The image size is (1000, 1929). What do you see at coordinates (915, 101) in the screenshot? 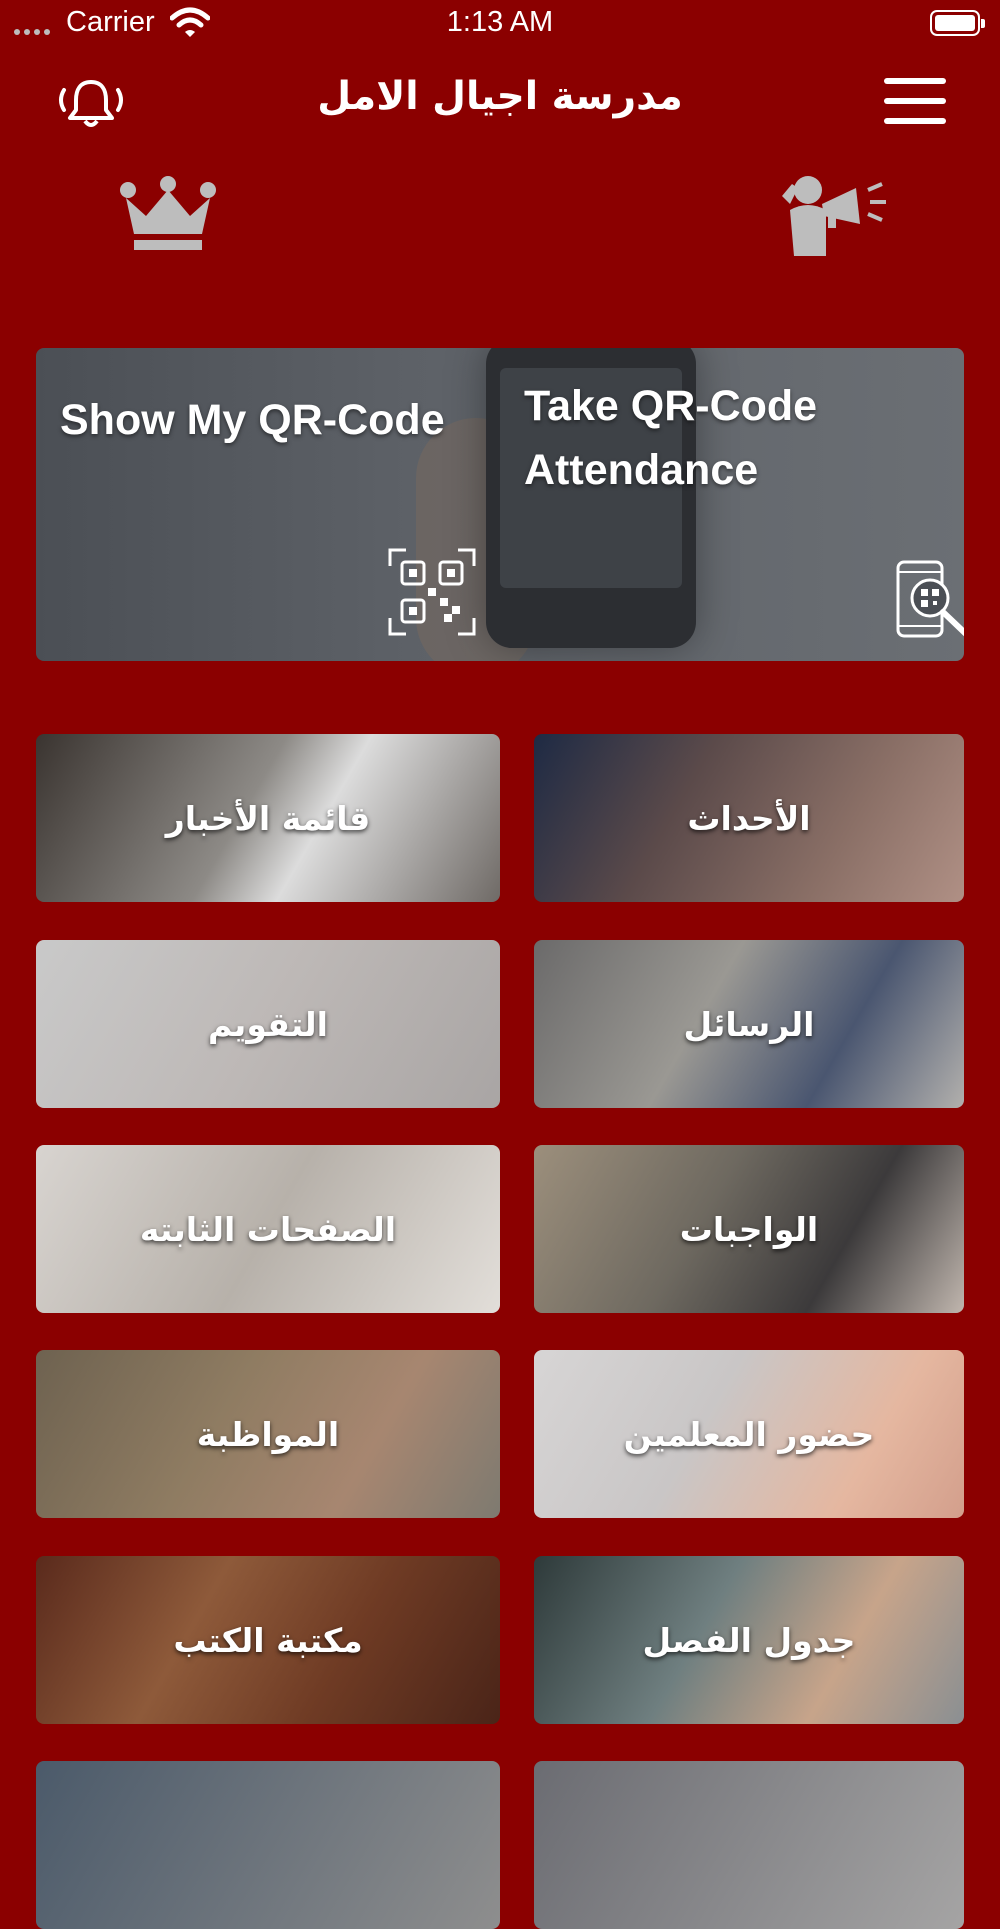
I see `hamburger-menu-icon` at bounding box center [915, 101].